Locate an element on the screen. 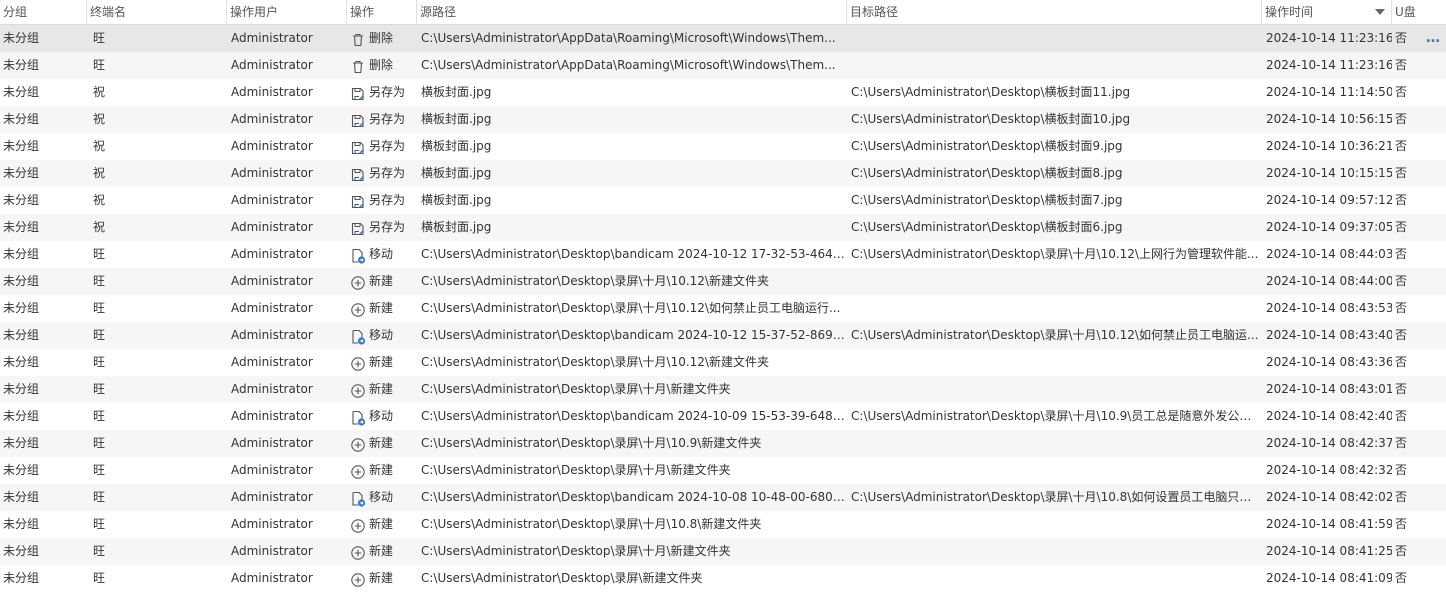  column-header-operation: 操作 is located at coordinates (382, 12).